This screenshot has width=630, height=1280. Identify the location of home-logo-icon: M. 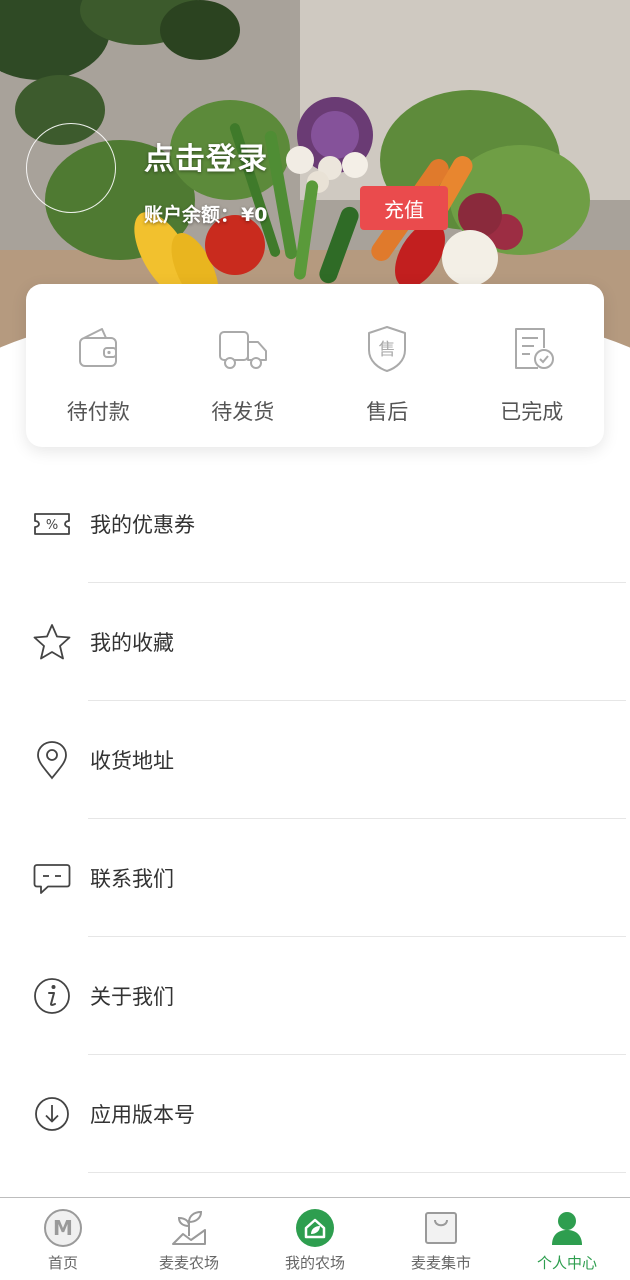
(63, 1228).